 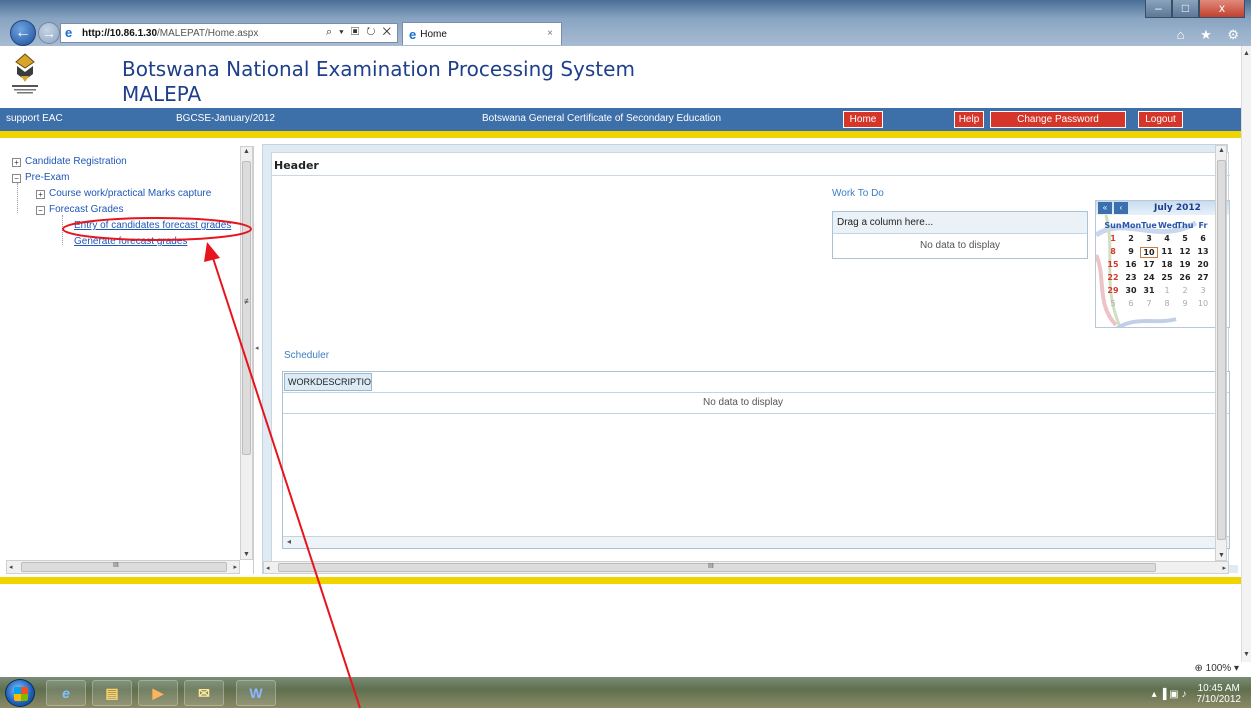 I want to click on tree-item-entry-forecast: Entry of candidates forecast grades, so click(x=152, y=225).